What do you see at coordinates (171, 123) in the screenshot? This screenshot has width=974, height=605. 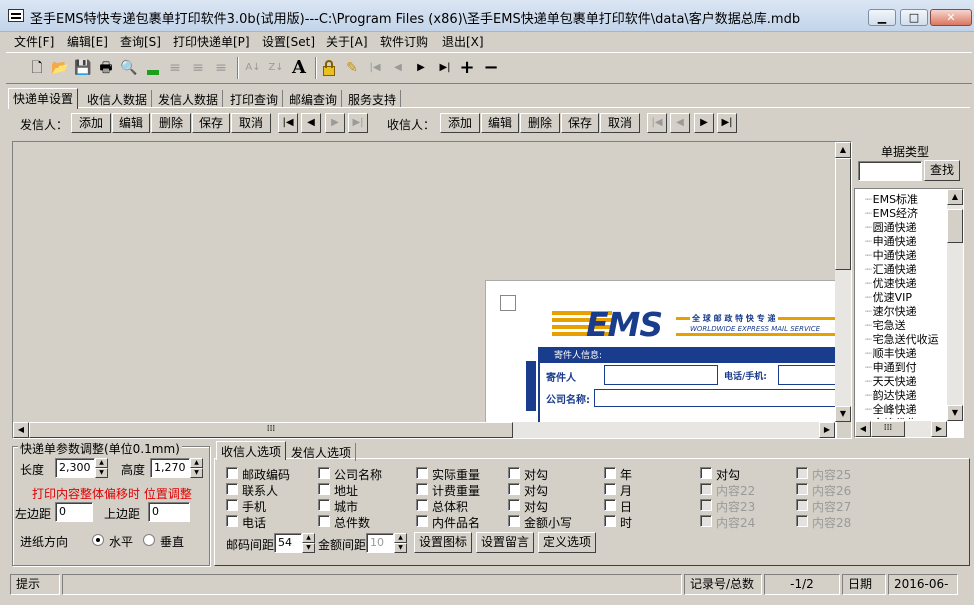 I see `sender-delete-button: 删除` at bounding box center [171, 123].